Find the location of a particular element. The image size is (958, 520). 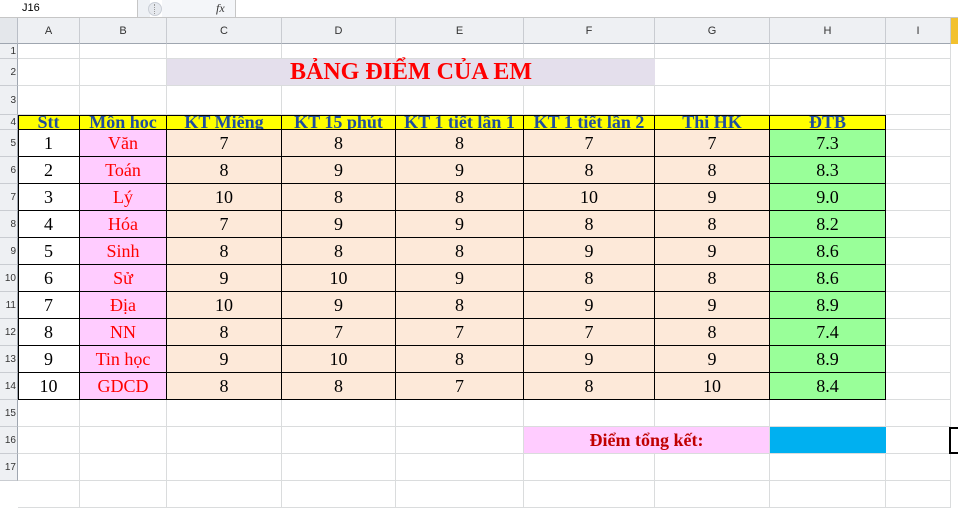

table-cell-subject: Tin học is located at coordinates (123, 359).